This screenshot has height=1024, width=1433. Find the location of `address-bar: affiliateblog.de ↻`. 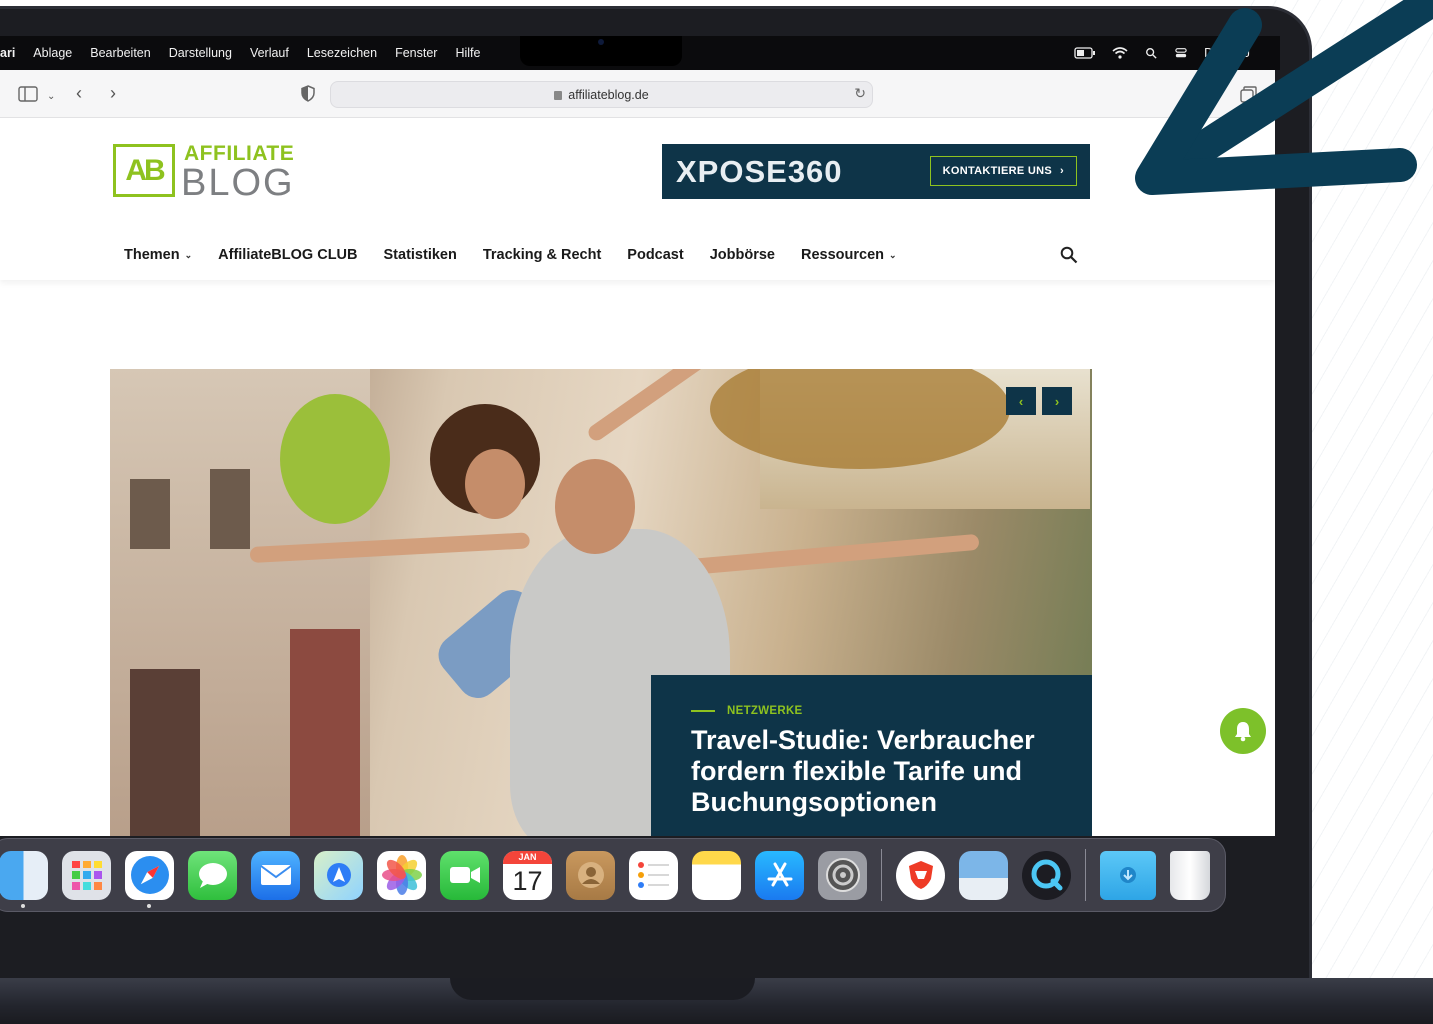

address-bar: affiliateblog.de ↻ is located at coordinates (601, 94).